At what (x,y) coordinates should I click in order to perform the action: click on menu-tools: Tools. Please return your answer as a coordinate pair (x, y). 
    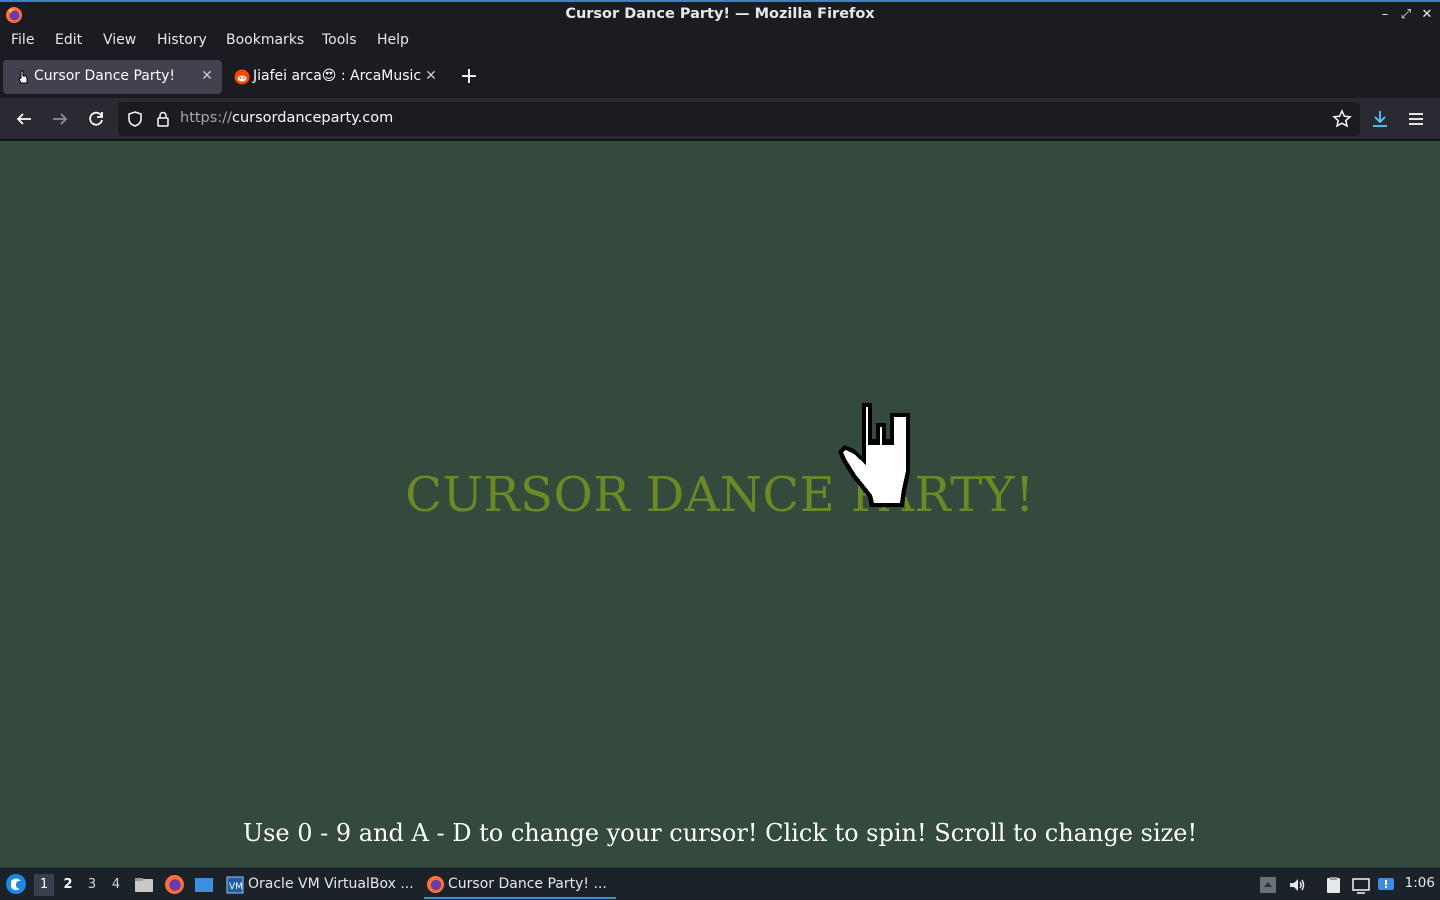
    Looking at the image, I should click on (339, 40).